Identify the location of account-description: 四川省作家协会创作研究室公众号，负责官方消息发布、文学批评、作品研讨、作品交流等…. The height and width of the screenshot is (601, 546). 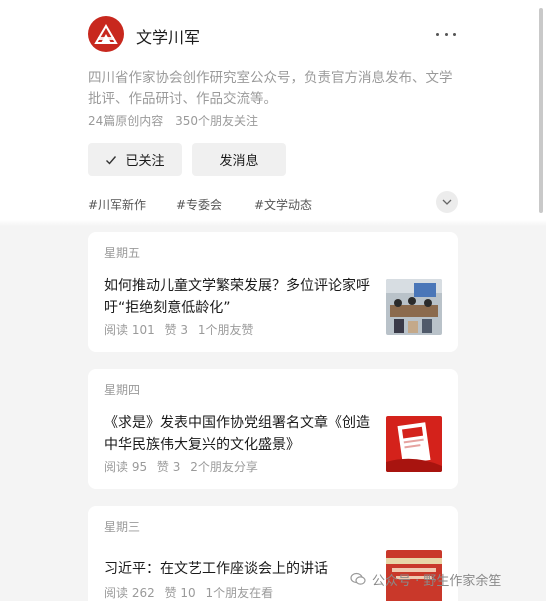
(270, 88).